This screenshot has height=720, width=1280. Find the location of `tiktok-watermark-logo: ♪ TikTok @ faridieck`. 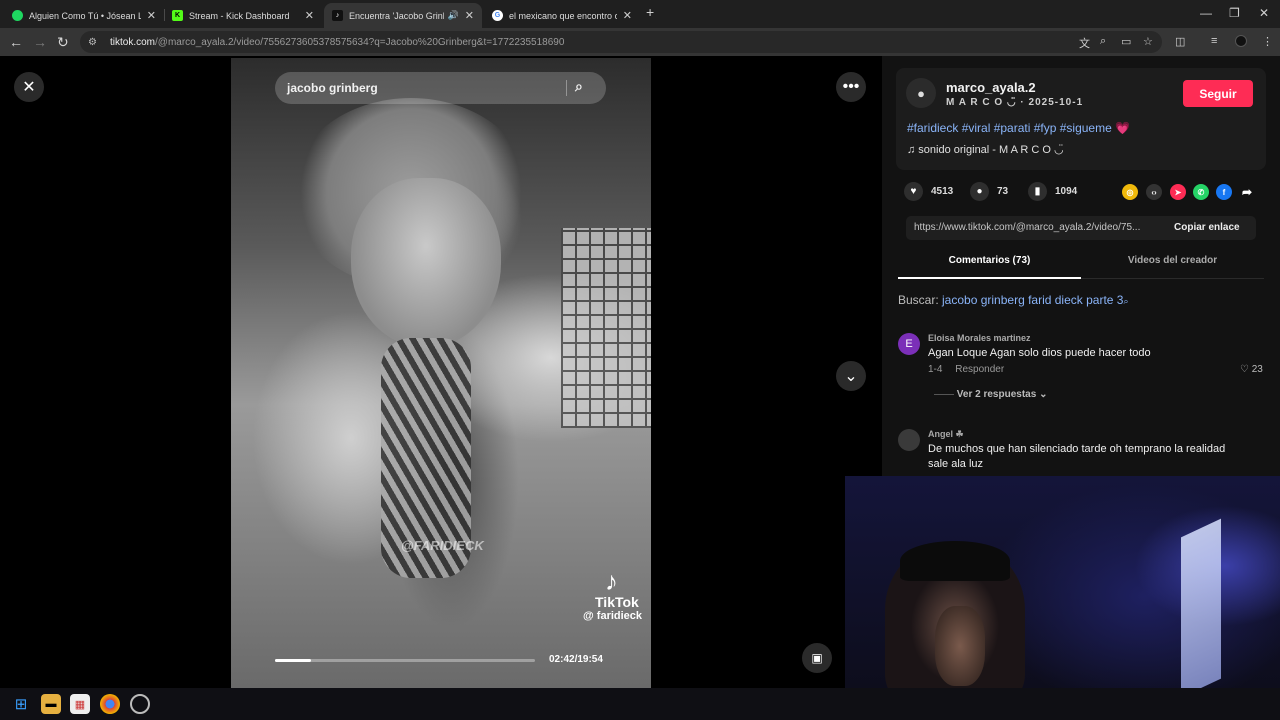

tiktok-watermark-logo: ♪ TikTok @ faridieck is located at coordinates (617, 595).